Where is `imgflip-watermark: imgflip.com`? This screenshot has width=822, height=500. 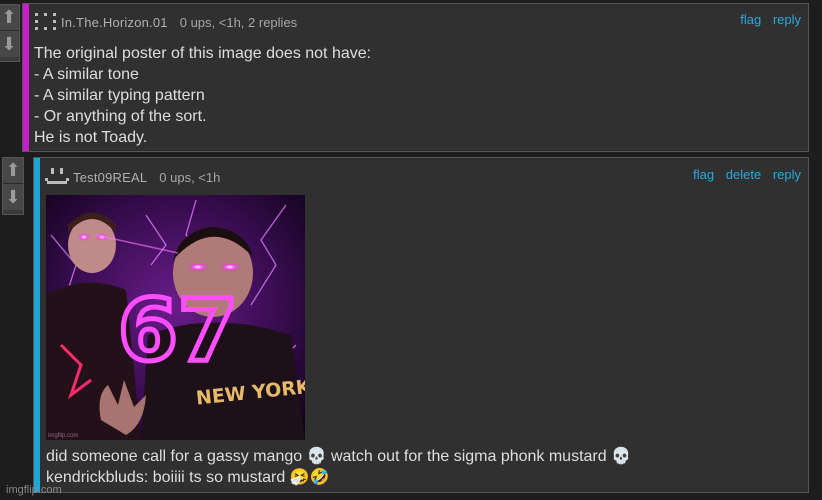
imgflip-watermark: imgflip.com is located at coordinates (34, 490).